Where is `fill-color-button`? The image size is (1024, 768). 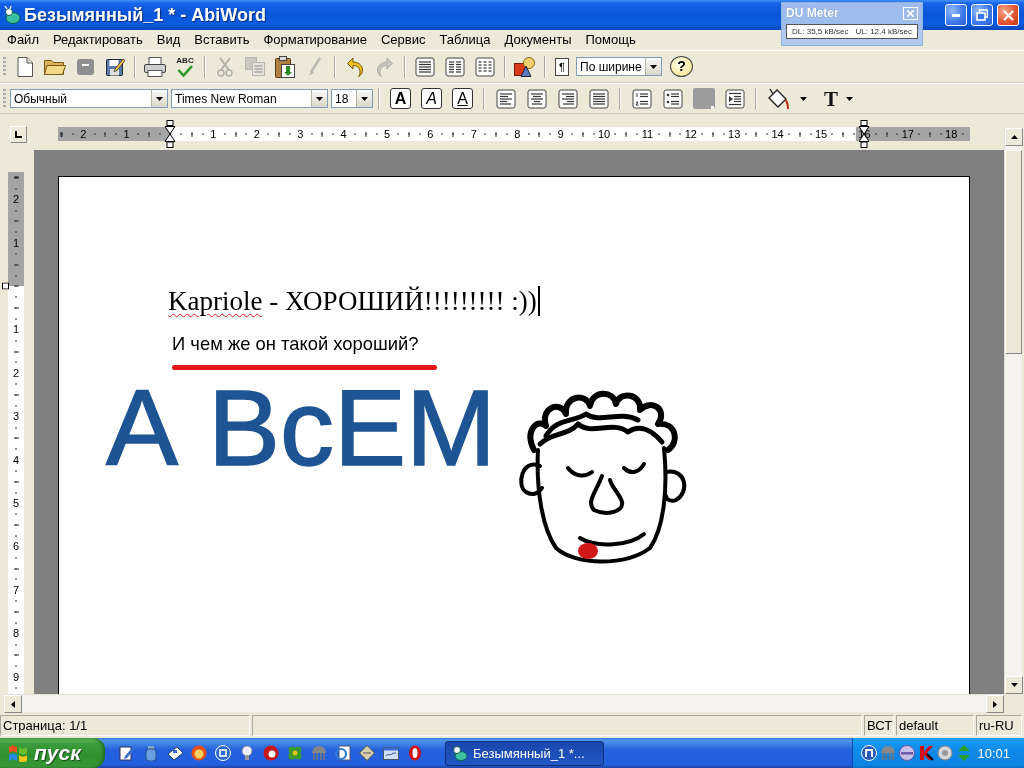 fill-color-button is located at coordinates (778, 98).